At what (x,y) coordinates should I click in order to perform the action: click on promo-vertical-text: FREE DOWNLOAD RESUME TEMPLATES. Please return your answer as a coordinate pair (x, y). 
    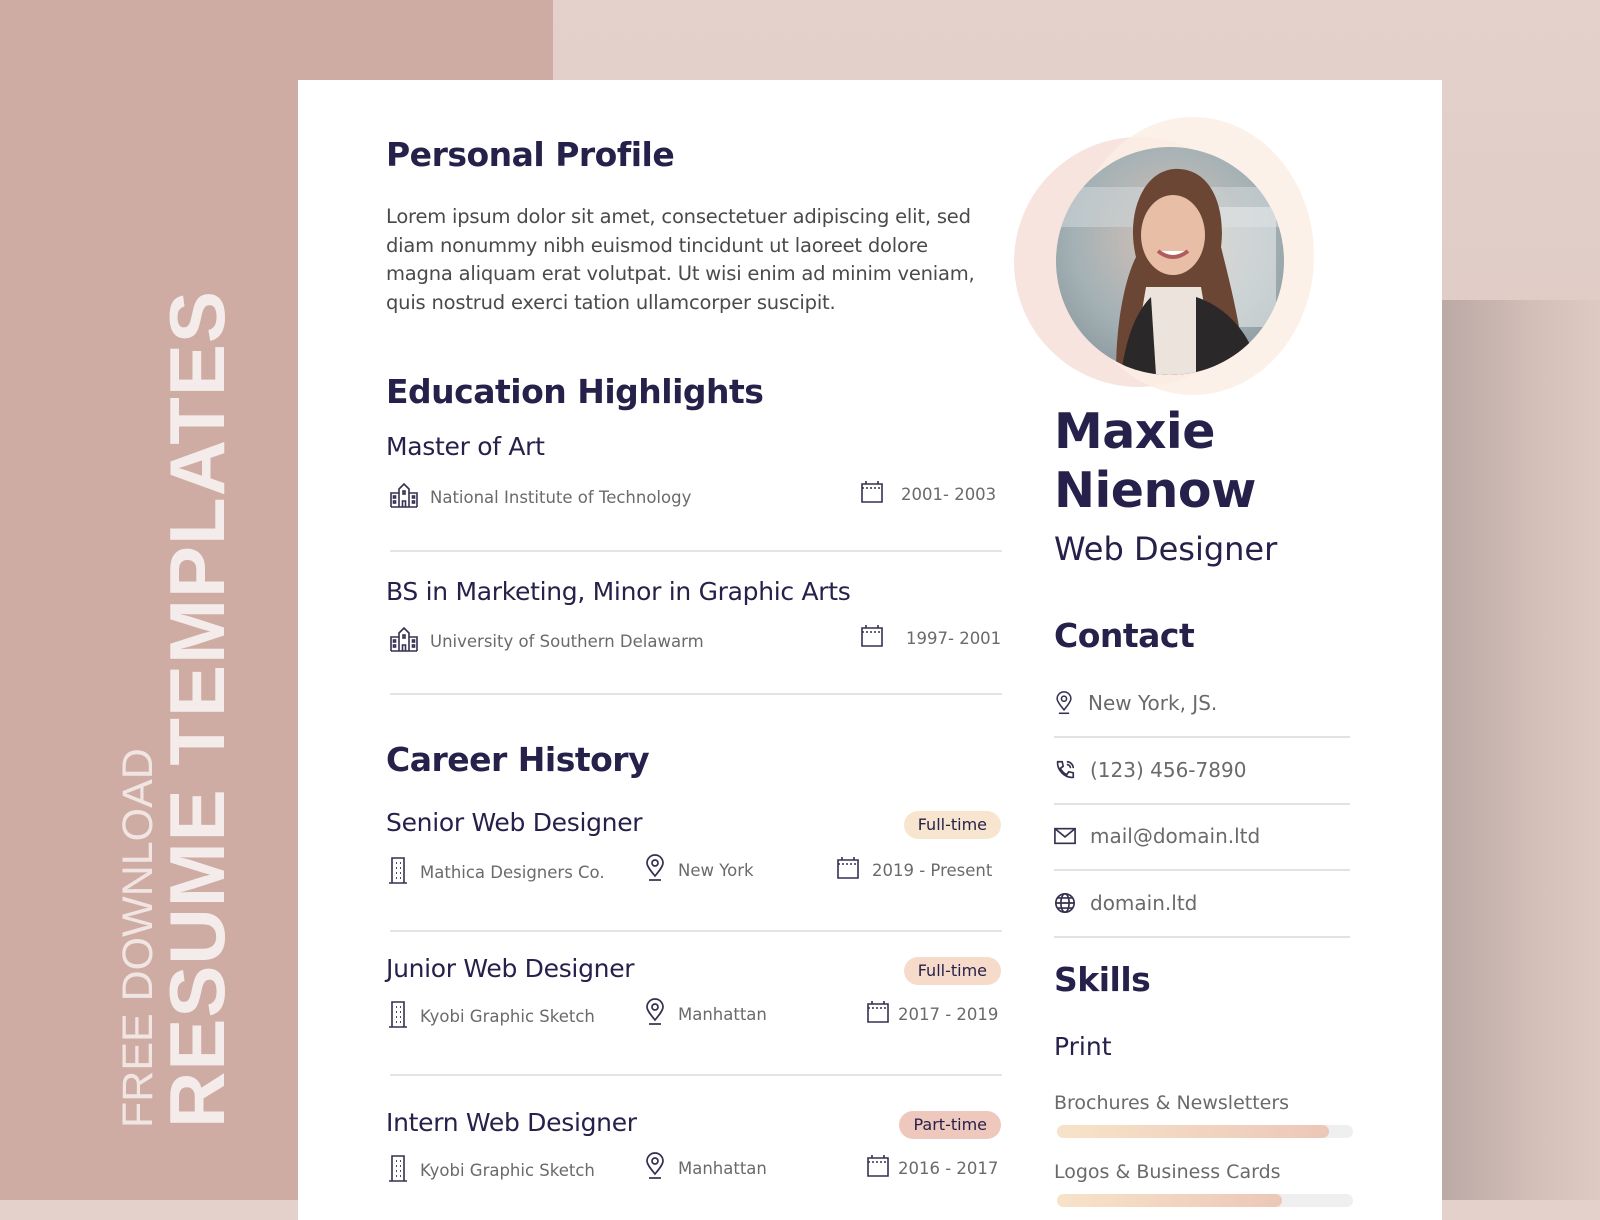
    Looking at the image, I should click on (177, 709).